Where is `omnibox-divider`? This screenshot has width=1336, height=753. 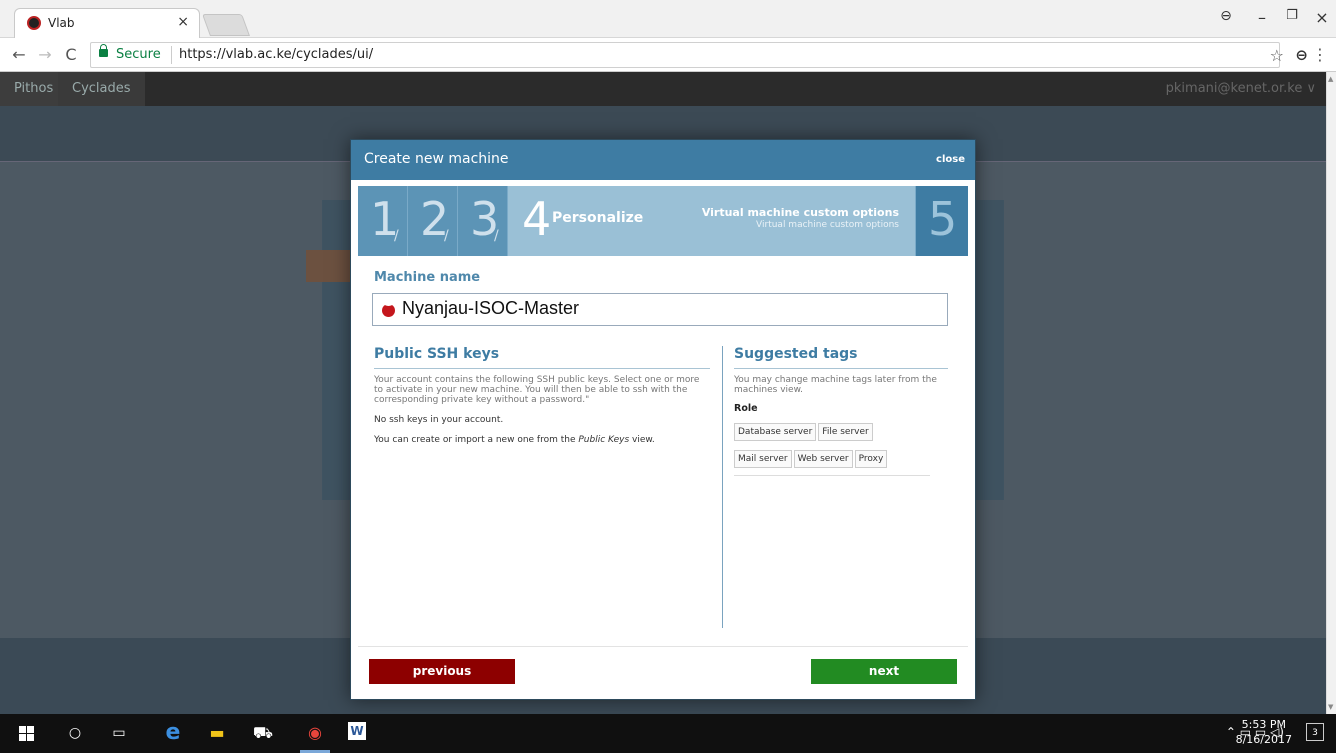
omnibox-divider is located at coordinates (171, 55).